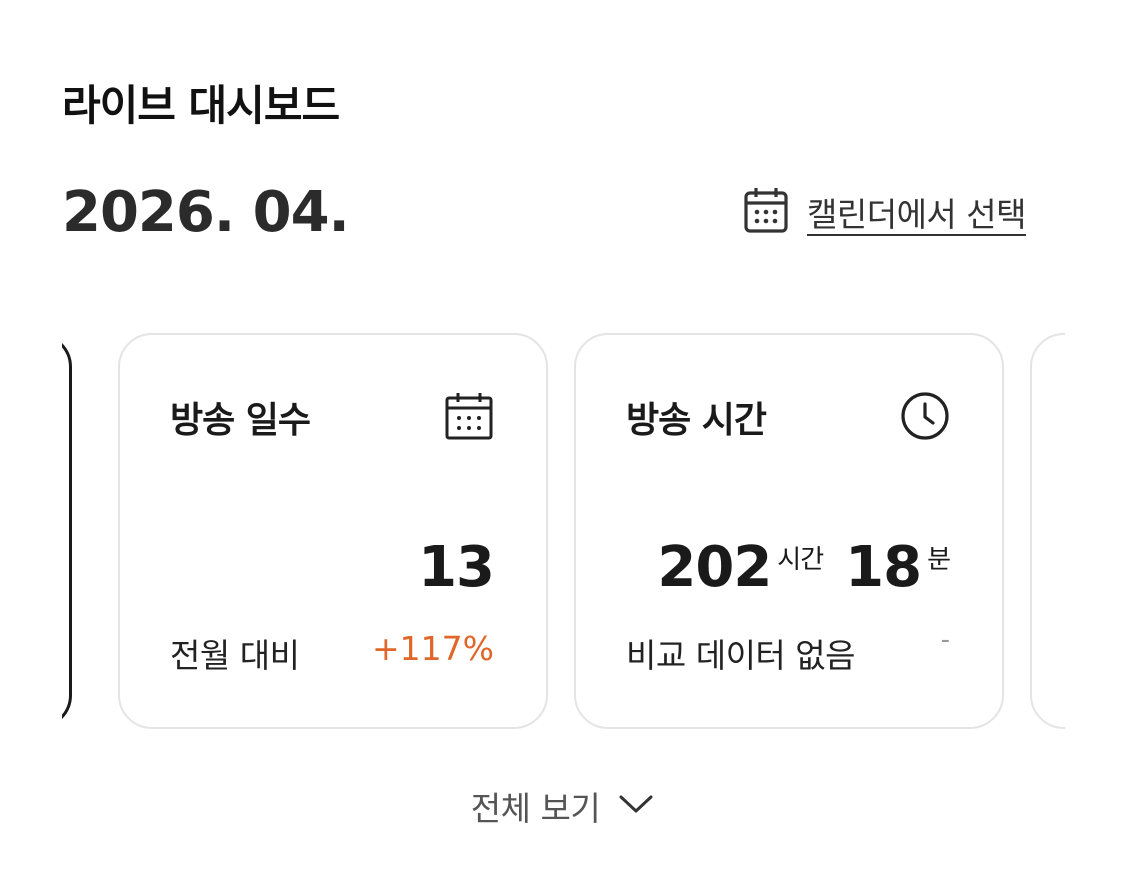 The width and height of the screenshot is (1125, 882). I want to click on broadcast-time-value: 202 시간 18 분, so click(804, 567).